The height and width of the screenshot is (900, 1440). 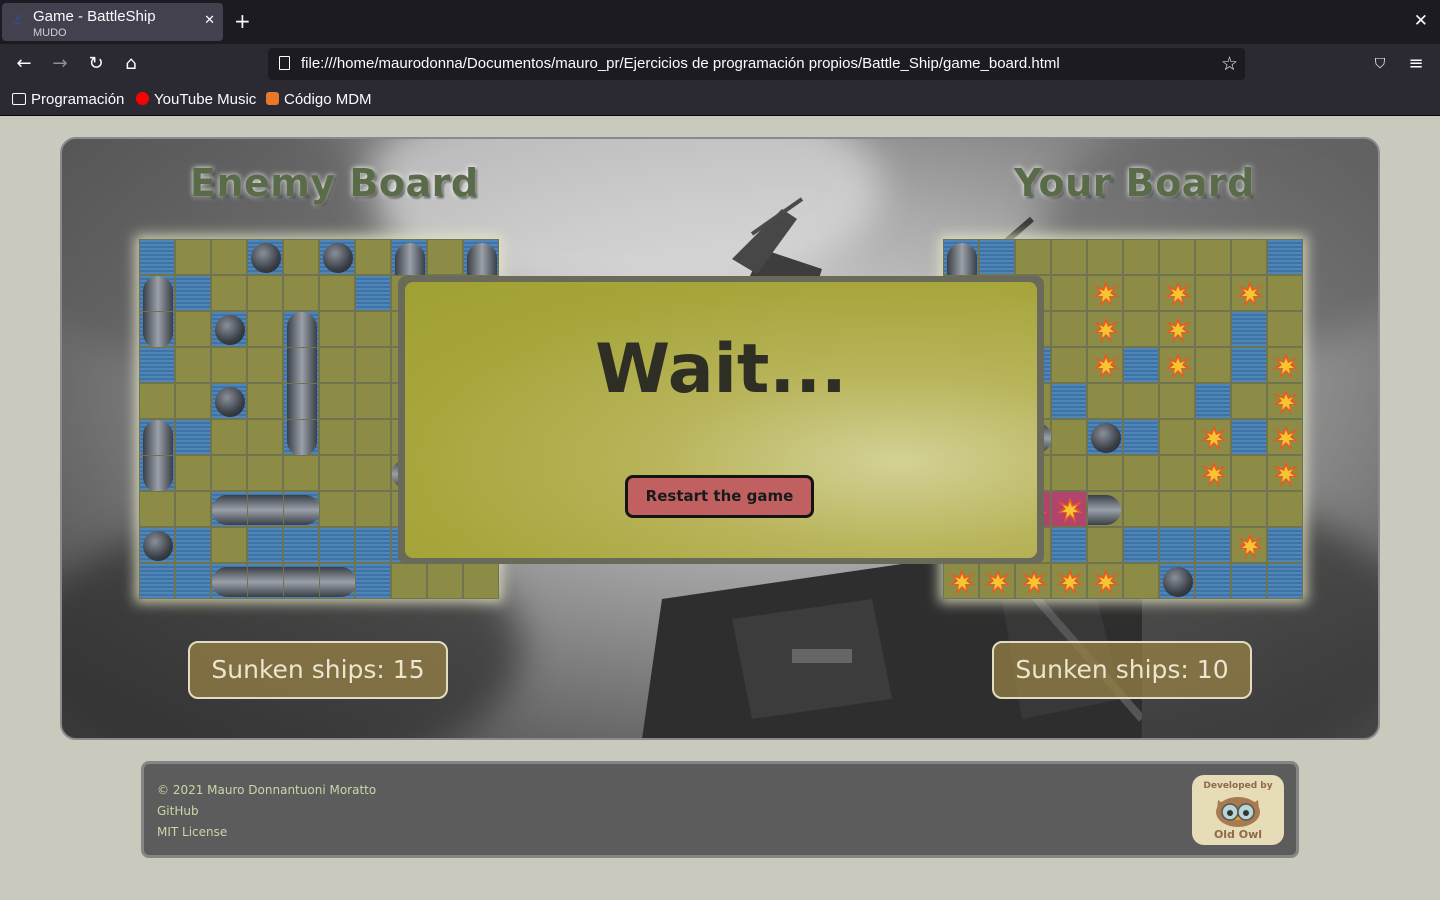 What do you see at coordinates (1380, 64) in the screenshot?
I see `pocket-icon: ⛉` at bounding box center [1380, 64].